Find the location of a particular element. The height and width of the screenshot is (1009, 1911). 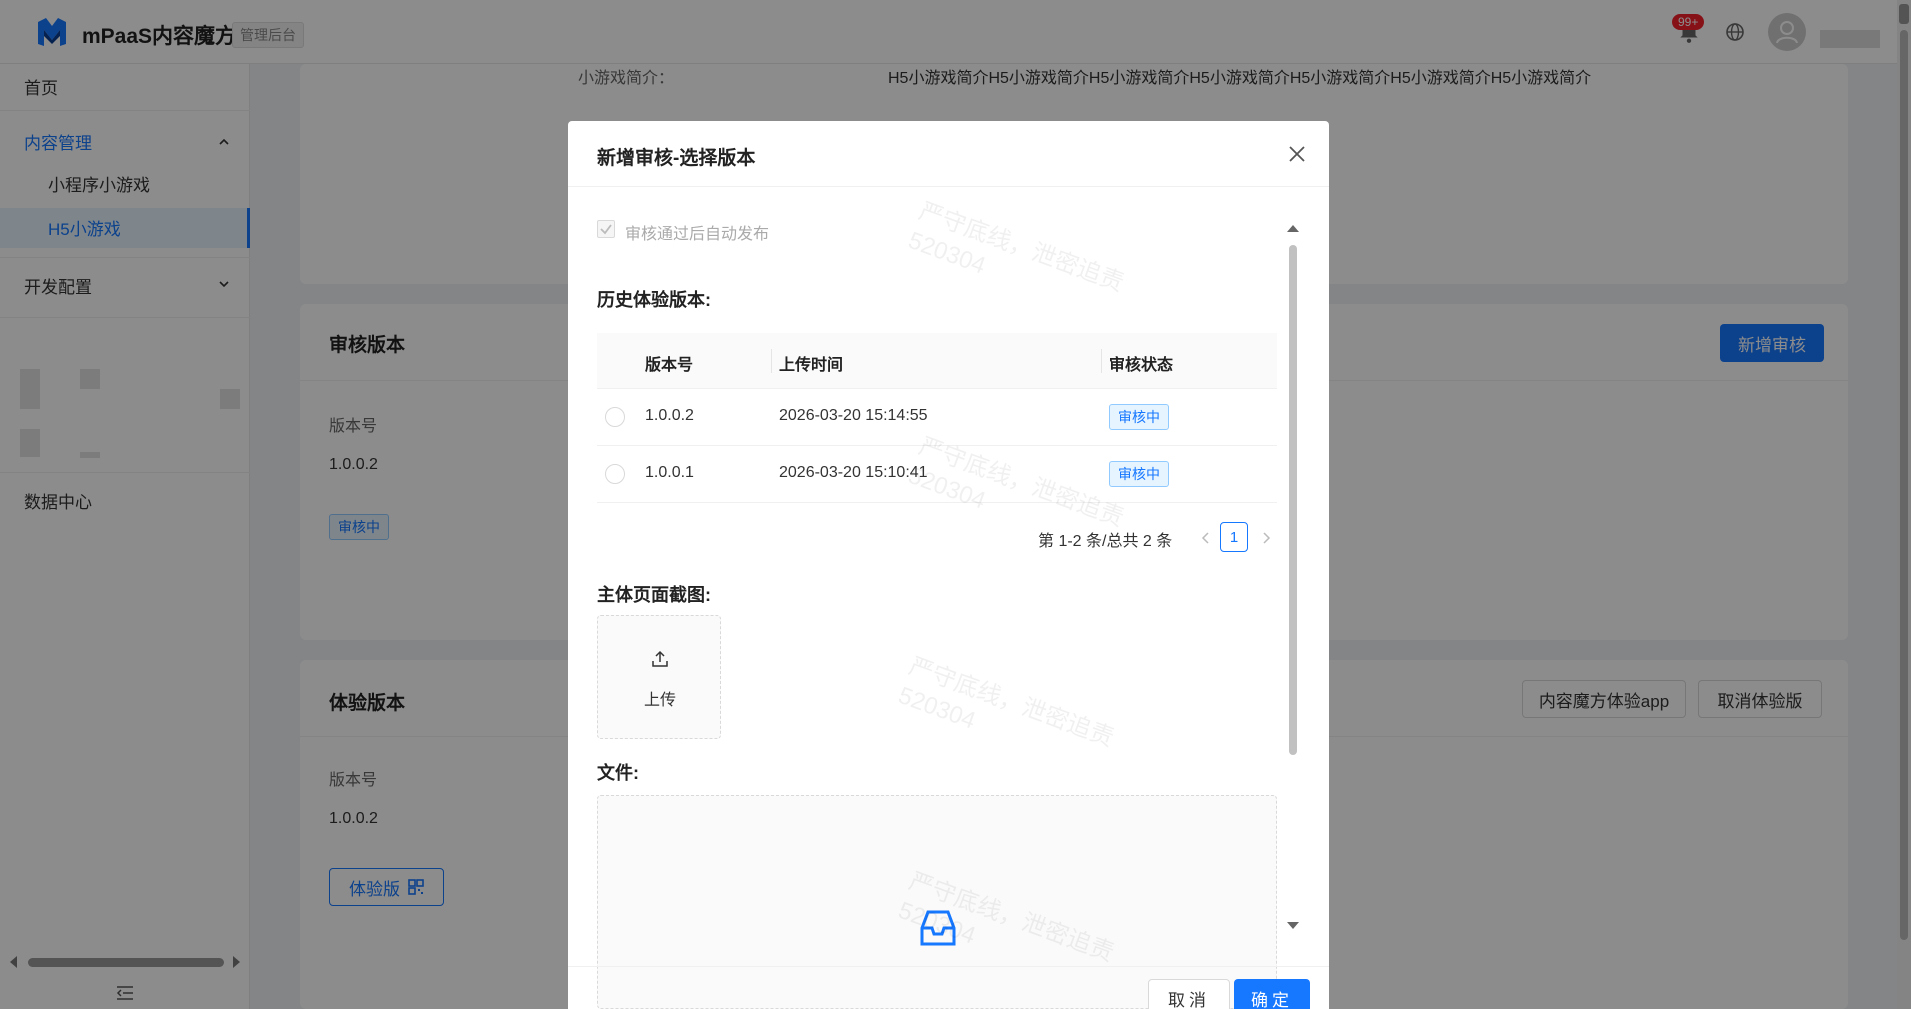

row-version: 1.0.0.2 is located at coordinates (669, 415).